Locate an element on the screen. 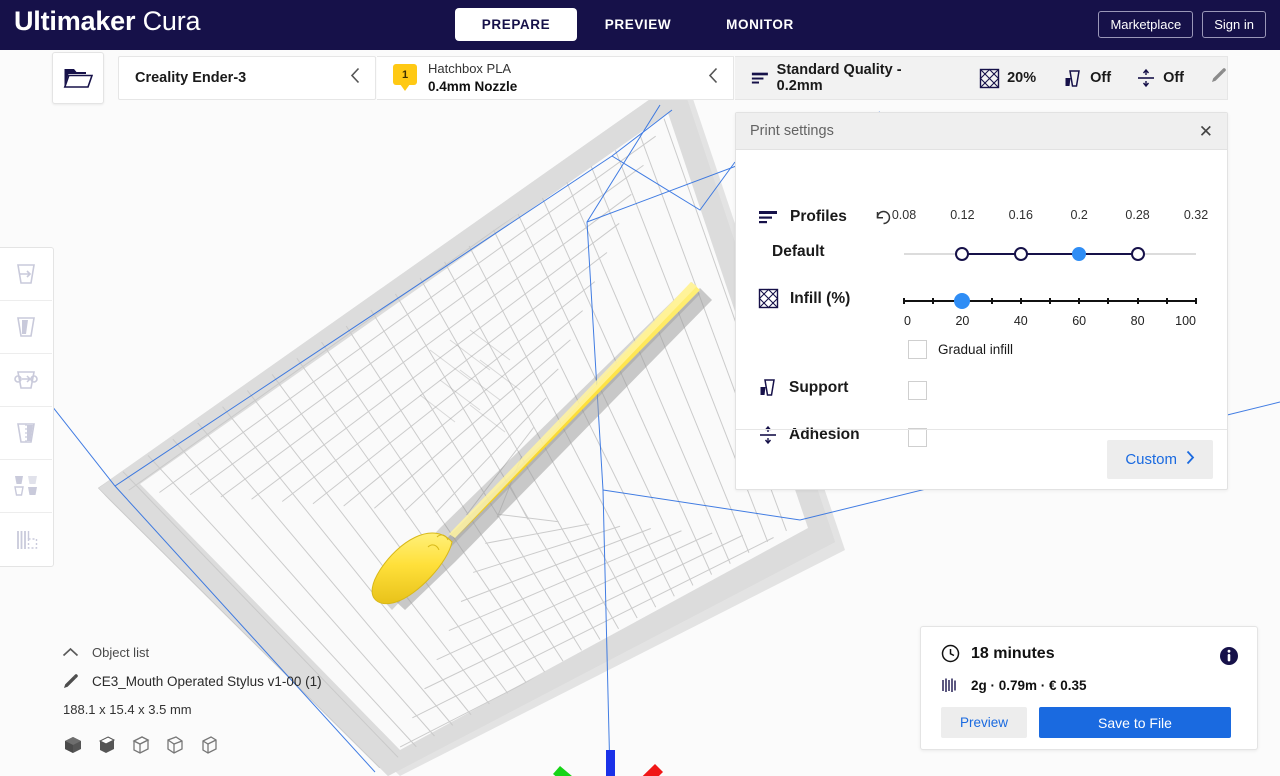  material-usage-row: 2g · 0.79m · € 0.35 is located at coordinates (1014, 685).